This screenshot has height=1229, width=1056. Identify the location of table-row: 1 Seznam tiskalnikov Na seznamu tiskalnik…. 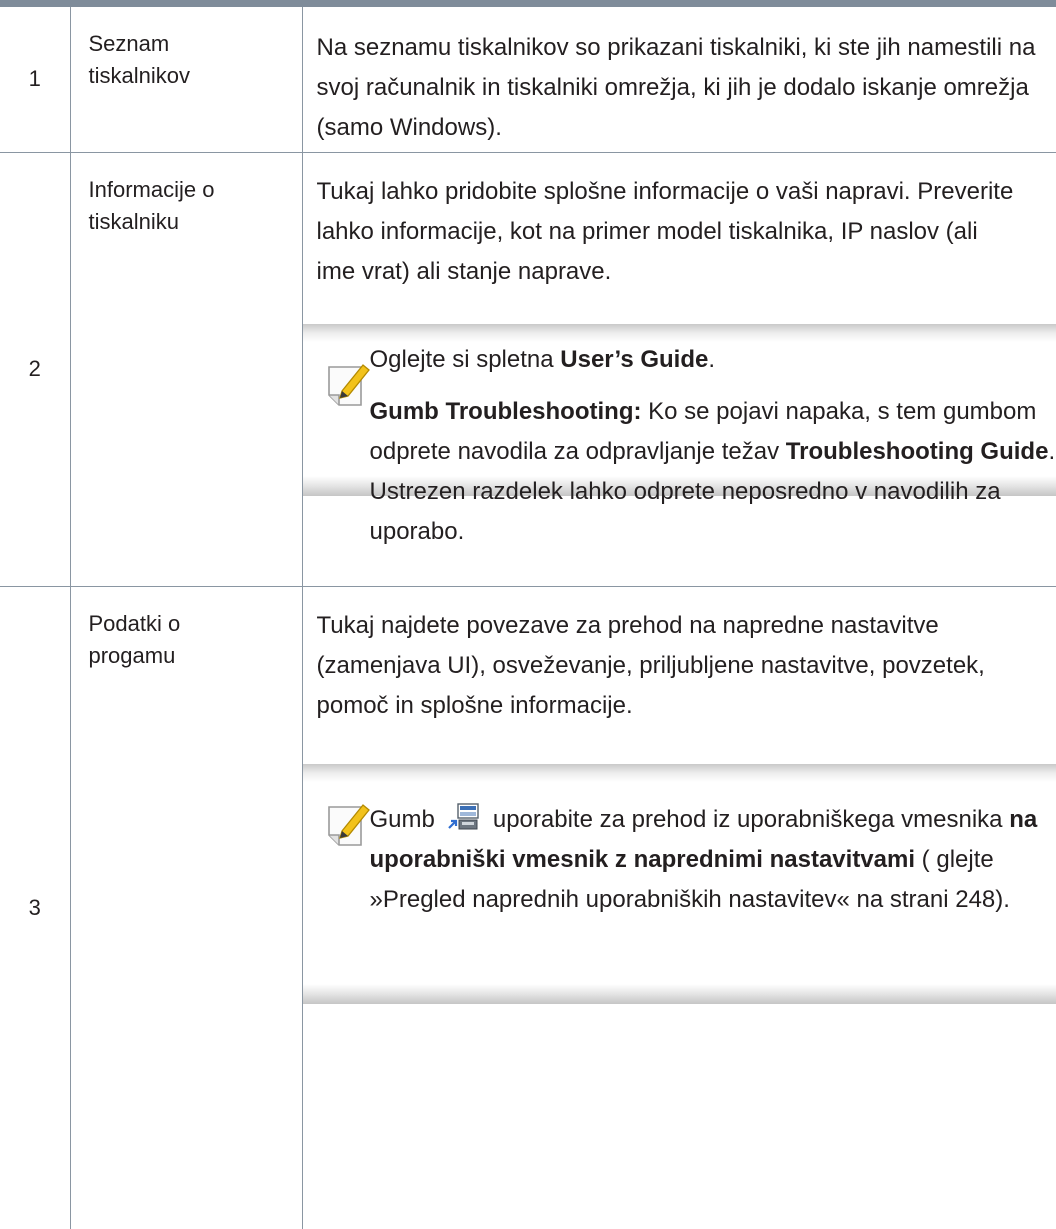
(528, 80).